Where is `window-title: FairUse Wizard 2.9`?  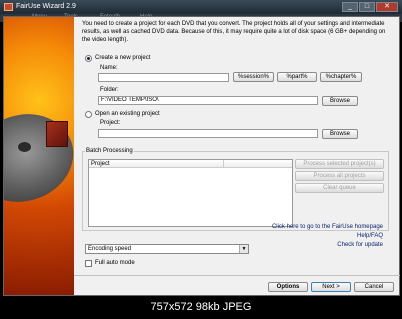 window-title: FairUse Wizard 2.9 is located at coordinates (46, 6).